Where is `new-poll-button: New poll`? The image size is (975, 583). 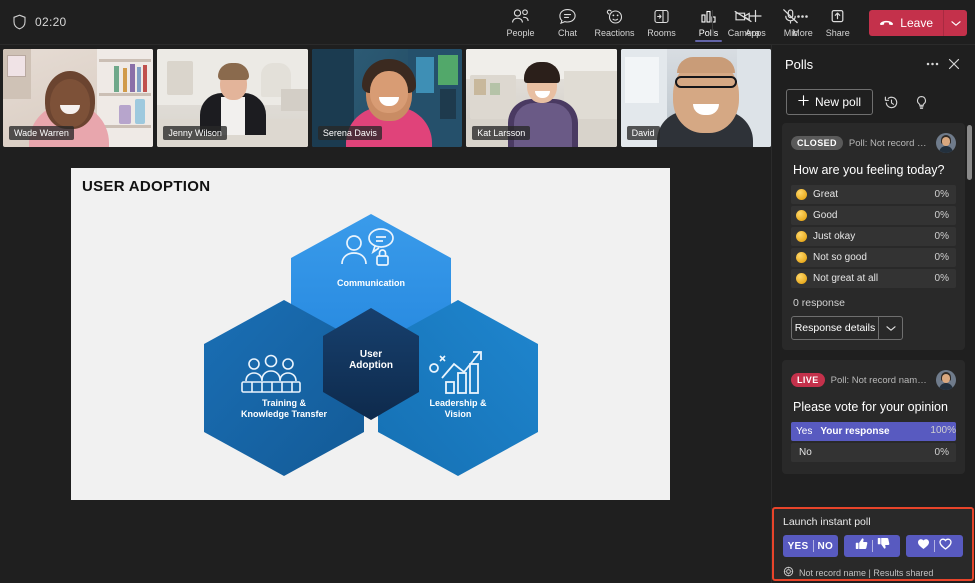 new-poll-button: New poll is located at coordinates (830, 102).